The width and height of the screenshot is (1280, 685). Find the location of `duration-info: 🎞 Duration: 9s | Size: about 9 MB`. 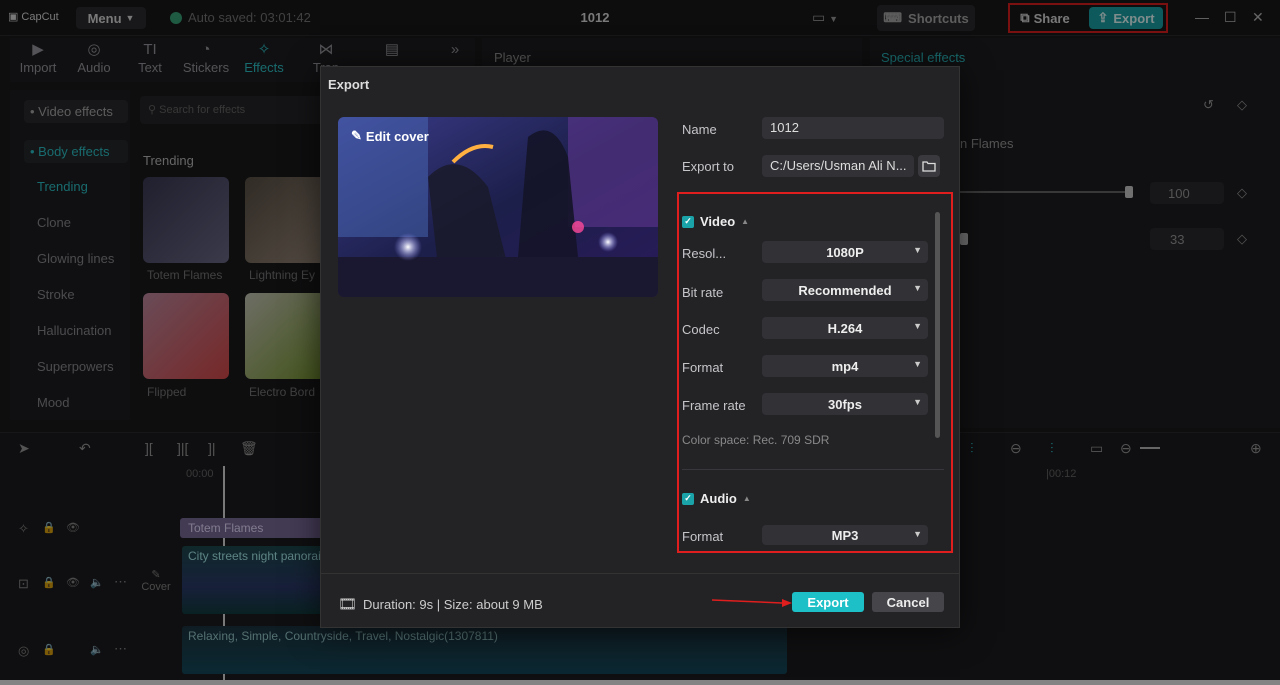

duration-info: 🎞 Duration: 9s | Size: about 9 MB is located at coordinates (440, 604).